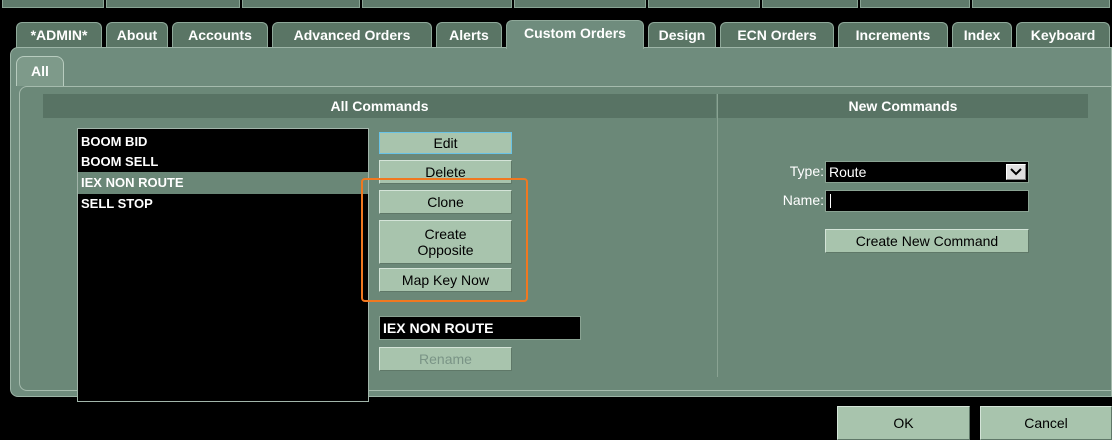  What do you see at coordinates (445, 143) in the screenshot?
I see `edit-button: Edit` at bounding box center [445, 143].